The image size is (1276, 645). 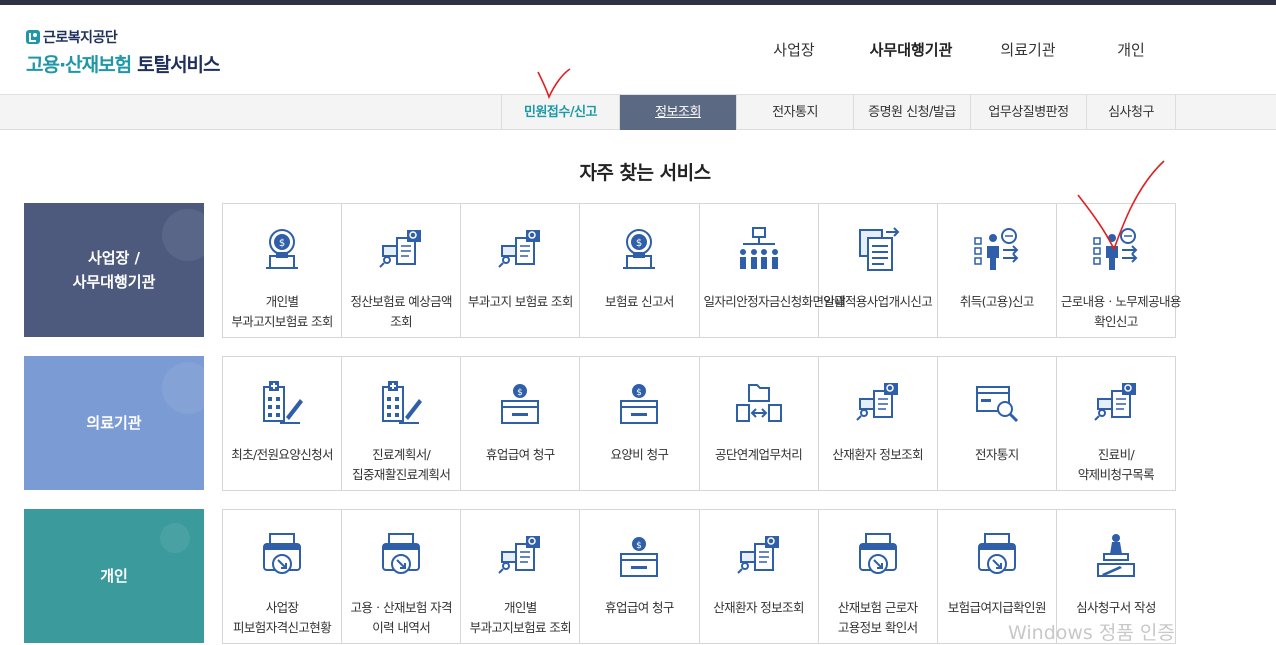 What do you see at coordinates (677, 112) in the screenshot?
I see `tab-info-inquiry: 정보조회` at bounding box center [677, 112].